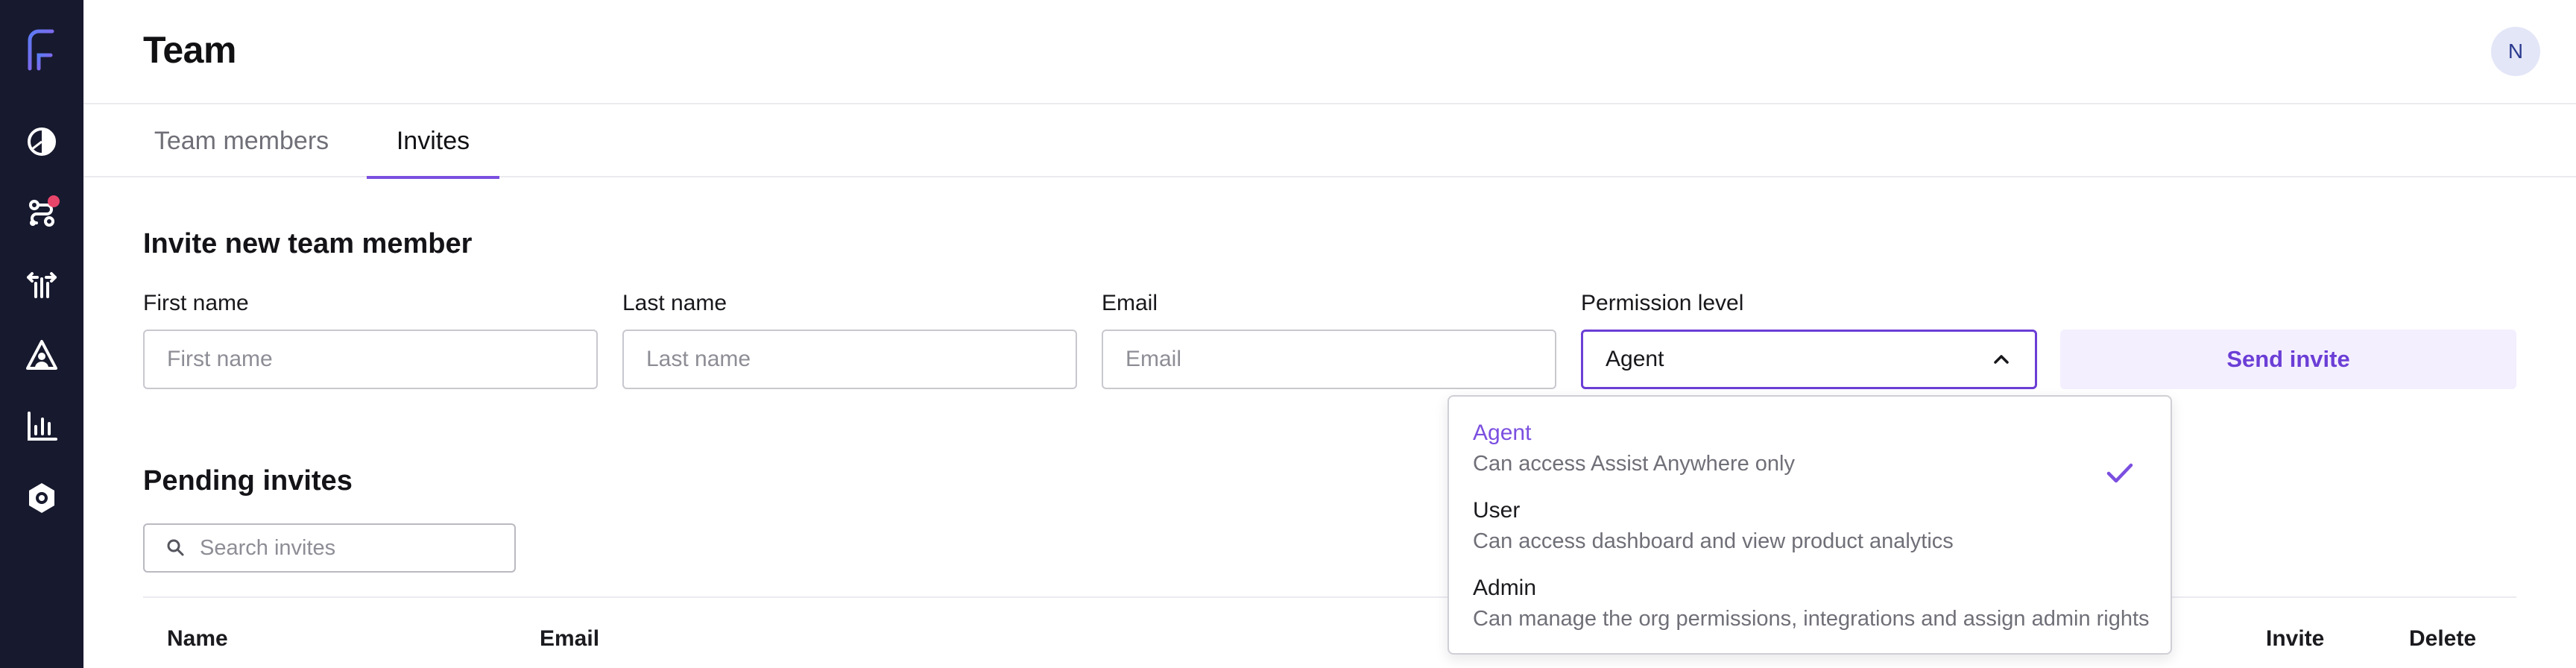 The width and height of the screenshot is (2576, 668). Describe the element at coordinates (41, 141) in the screenshot. I see `dashboard-icon` at that location.